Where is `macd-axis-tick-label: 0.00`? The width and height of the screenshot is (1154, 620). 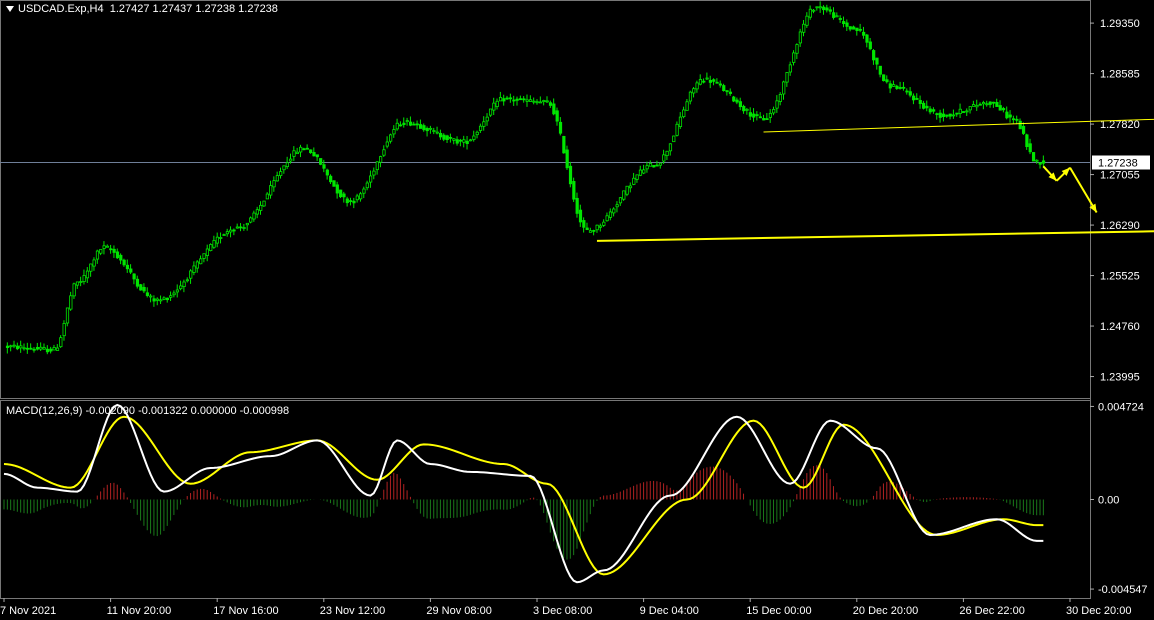 macd-axis-tick-label: 0.00 is located at coordinates (1108, 501).